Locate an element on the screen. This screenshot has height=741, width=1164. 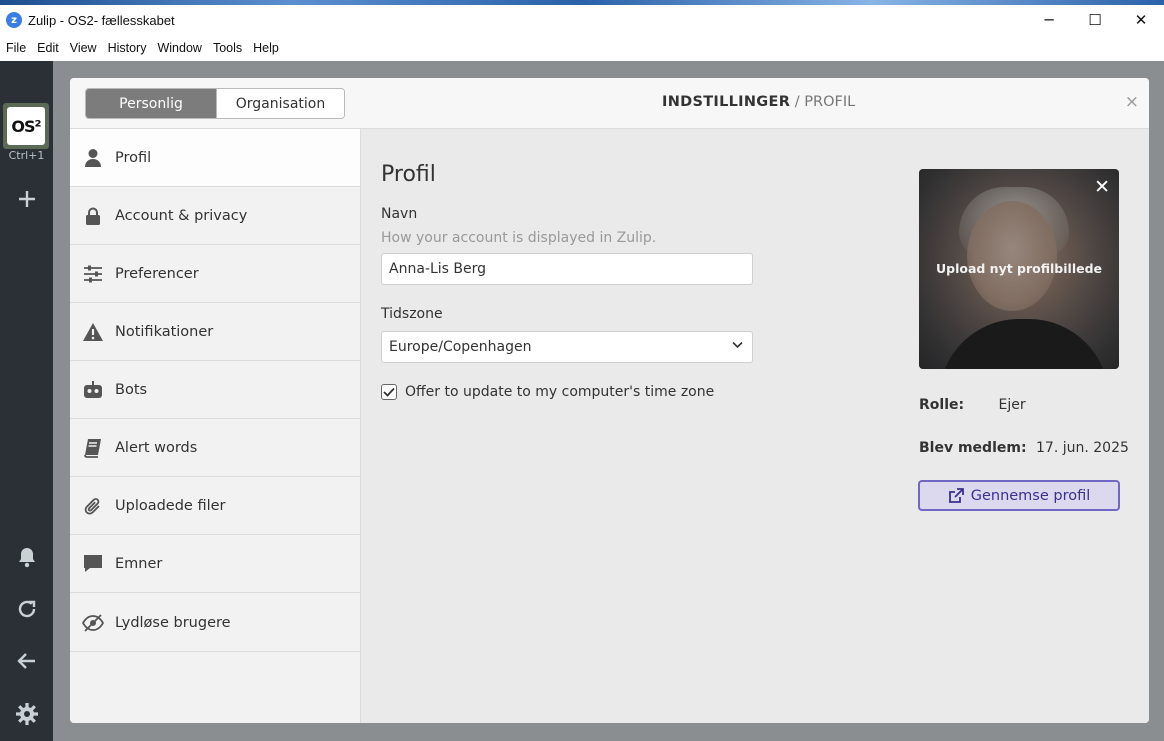
book-icon is located at coordinates (92, 448).